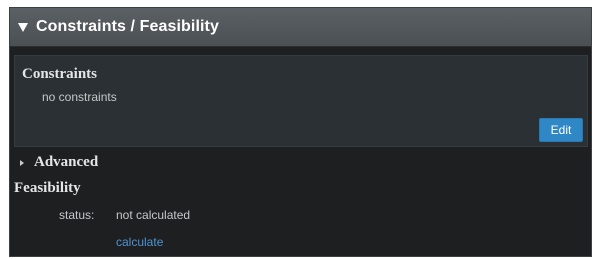  Describe the element at coordinates (79, 97) in the screenshot. I see `no-constraints-text: no constraints` at that location.